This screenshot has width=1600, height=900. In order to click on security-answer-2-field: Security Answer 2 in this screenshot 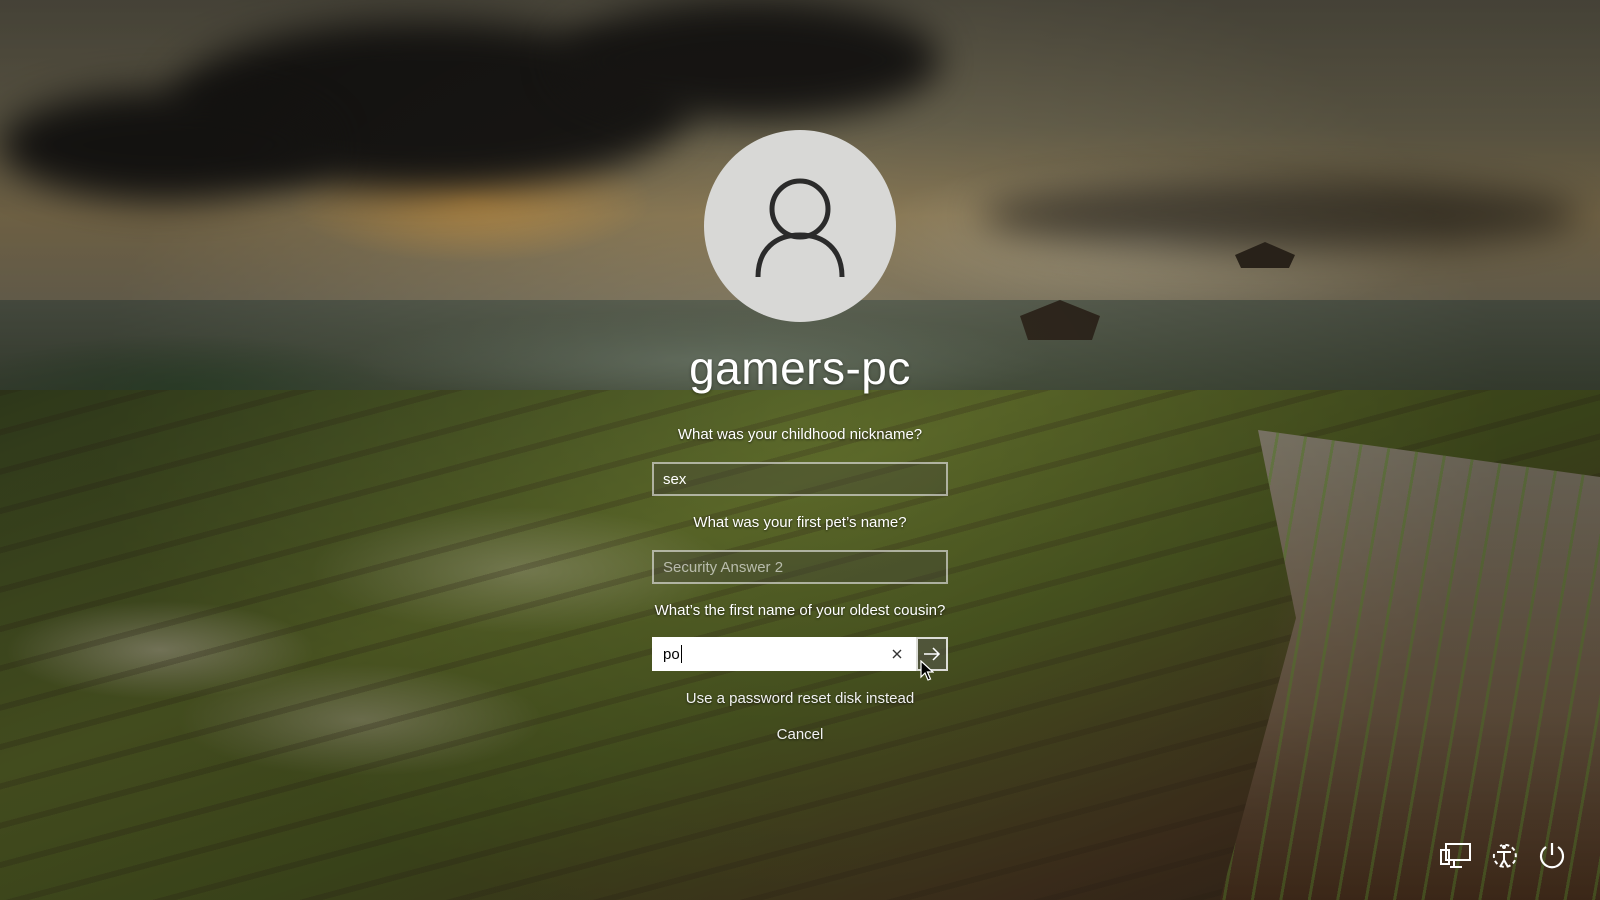, I will do `click(800, 567)`.